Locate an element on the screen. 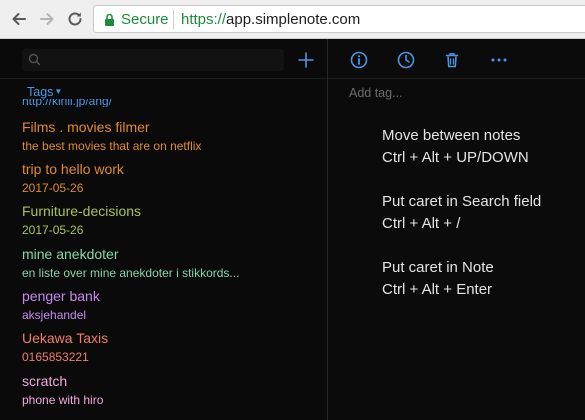 This screenshot has height=420, width=585. note-title: mine anekdoter is located at coordinates (70, 254).